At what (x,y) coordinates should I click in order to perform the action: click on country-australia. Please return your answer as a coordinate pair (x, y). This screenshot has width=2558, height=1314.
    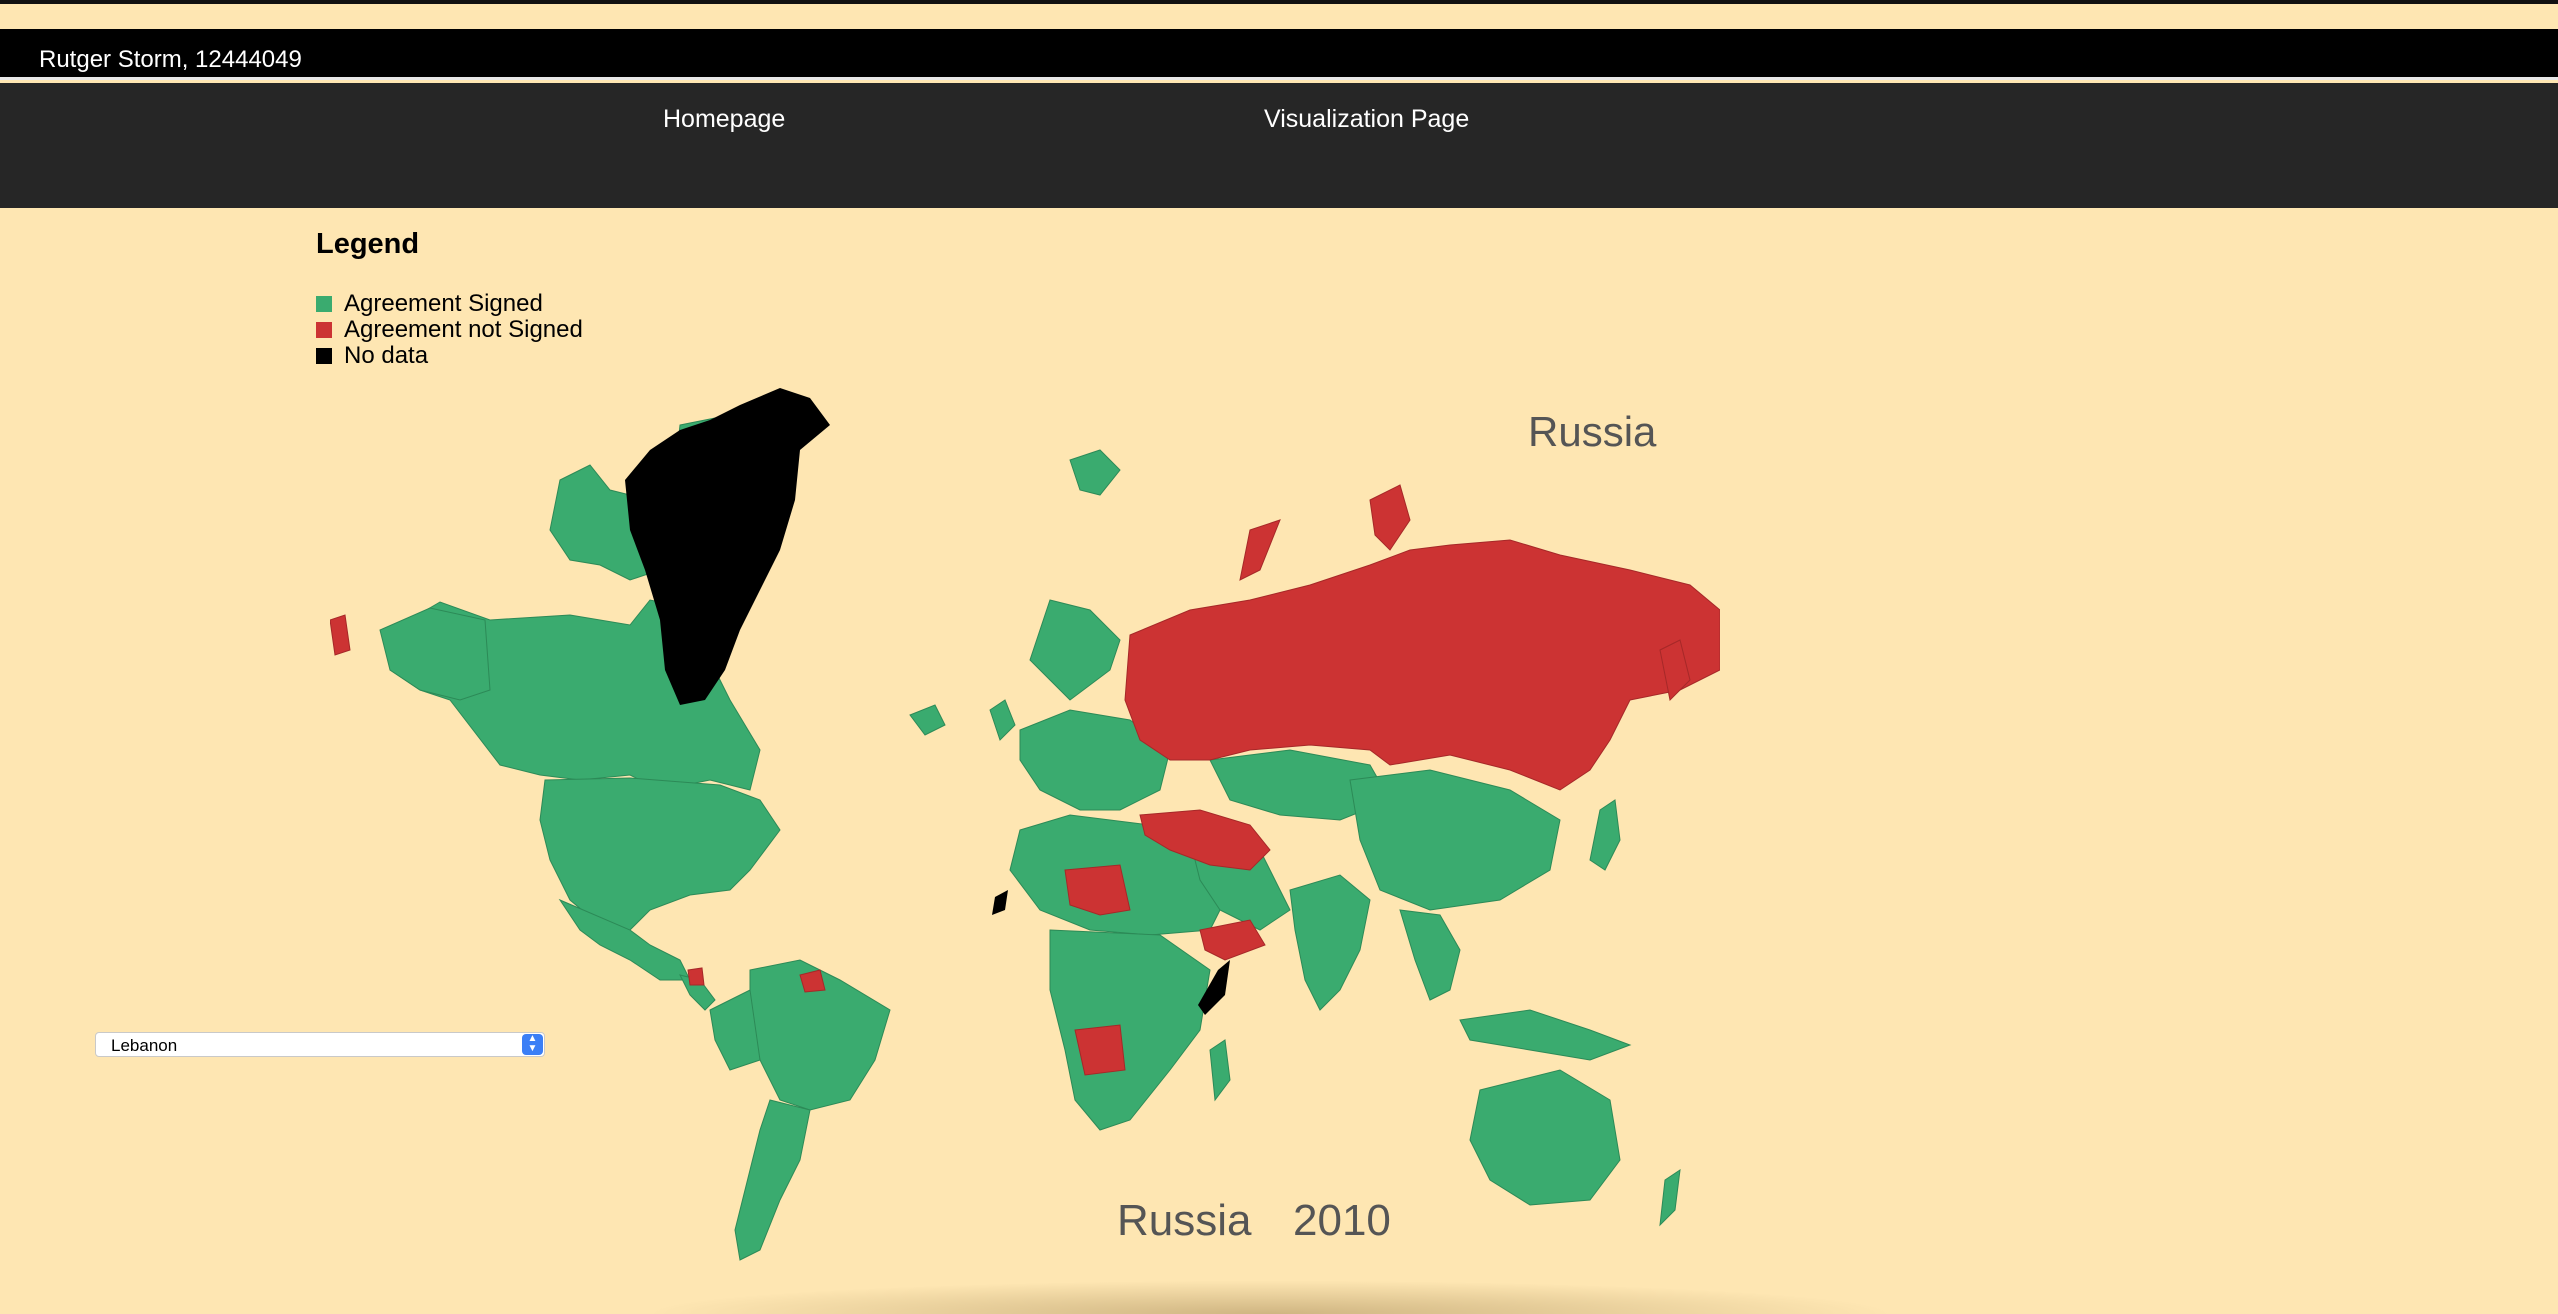
    Looking at the image, I should click on (1545, 1137).